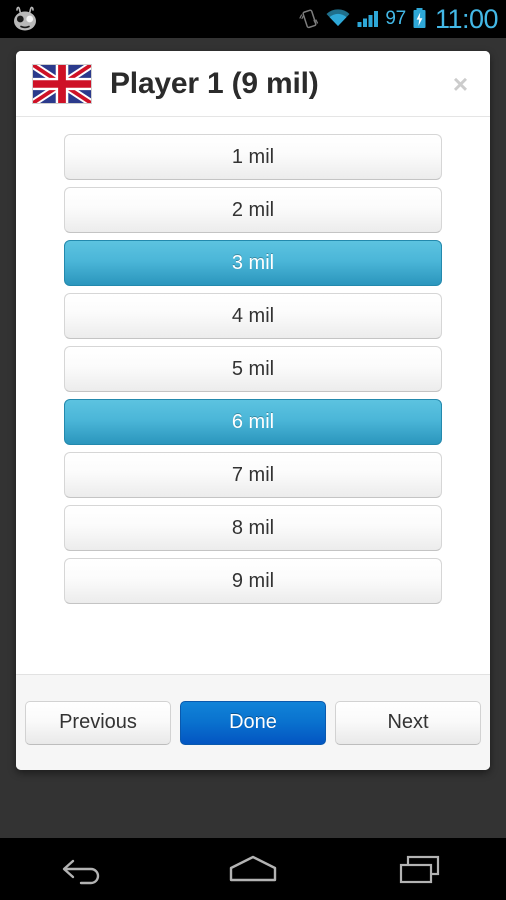 Image resolution: width=506 pixels, height=900 pixels. What do you see at coordinates (395, 18) in the screenshot?
I see `battery-level-text: 97` at bounding box center [395, 18].